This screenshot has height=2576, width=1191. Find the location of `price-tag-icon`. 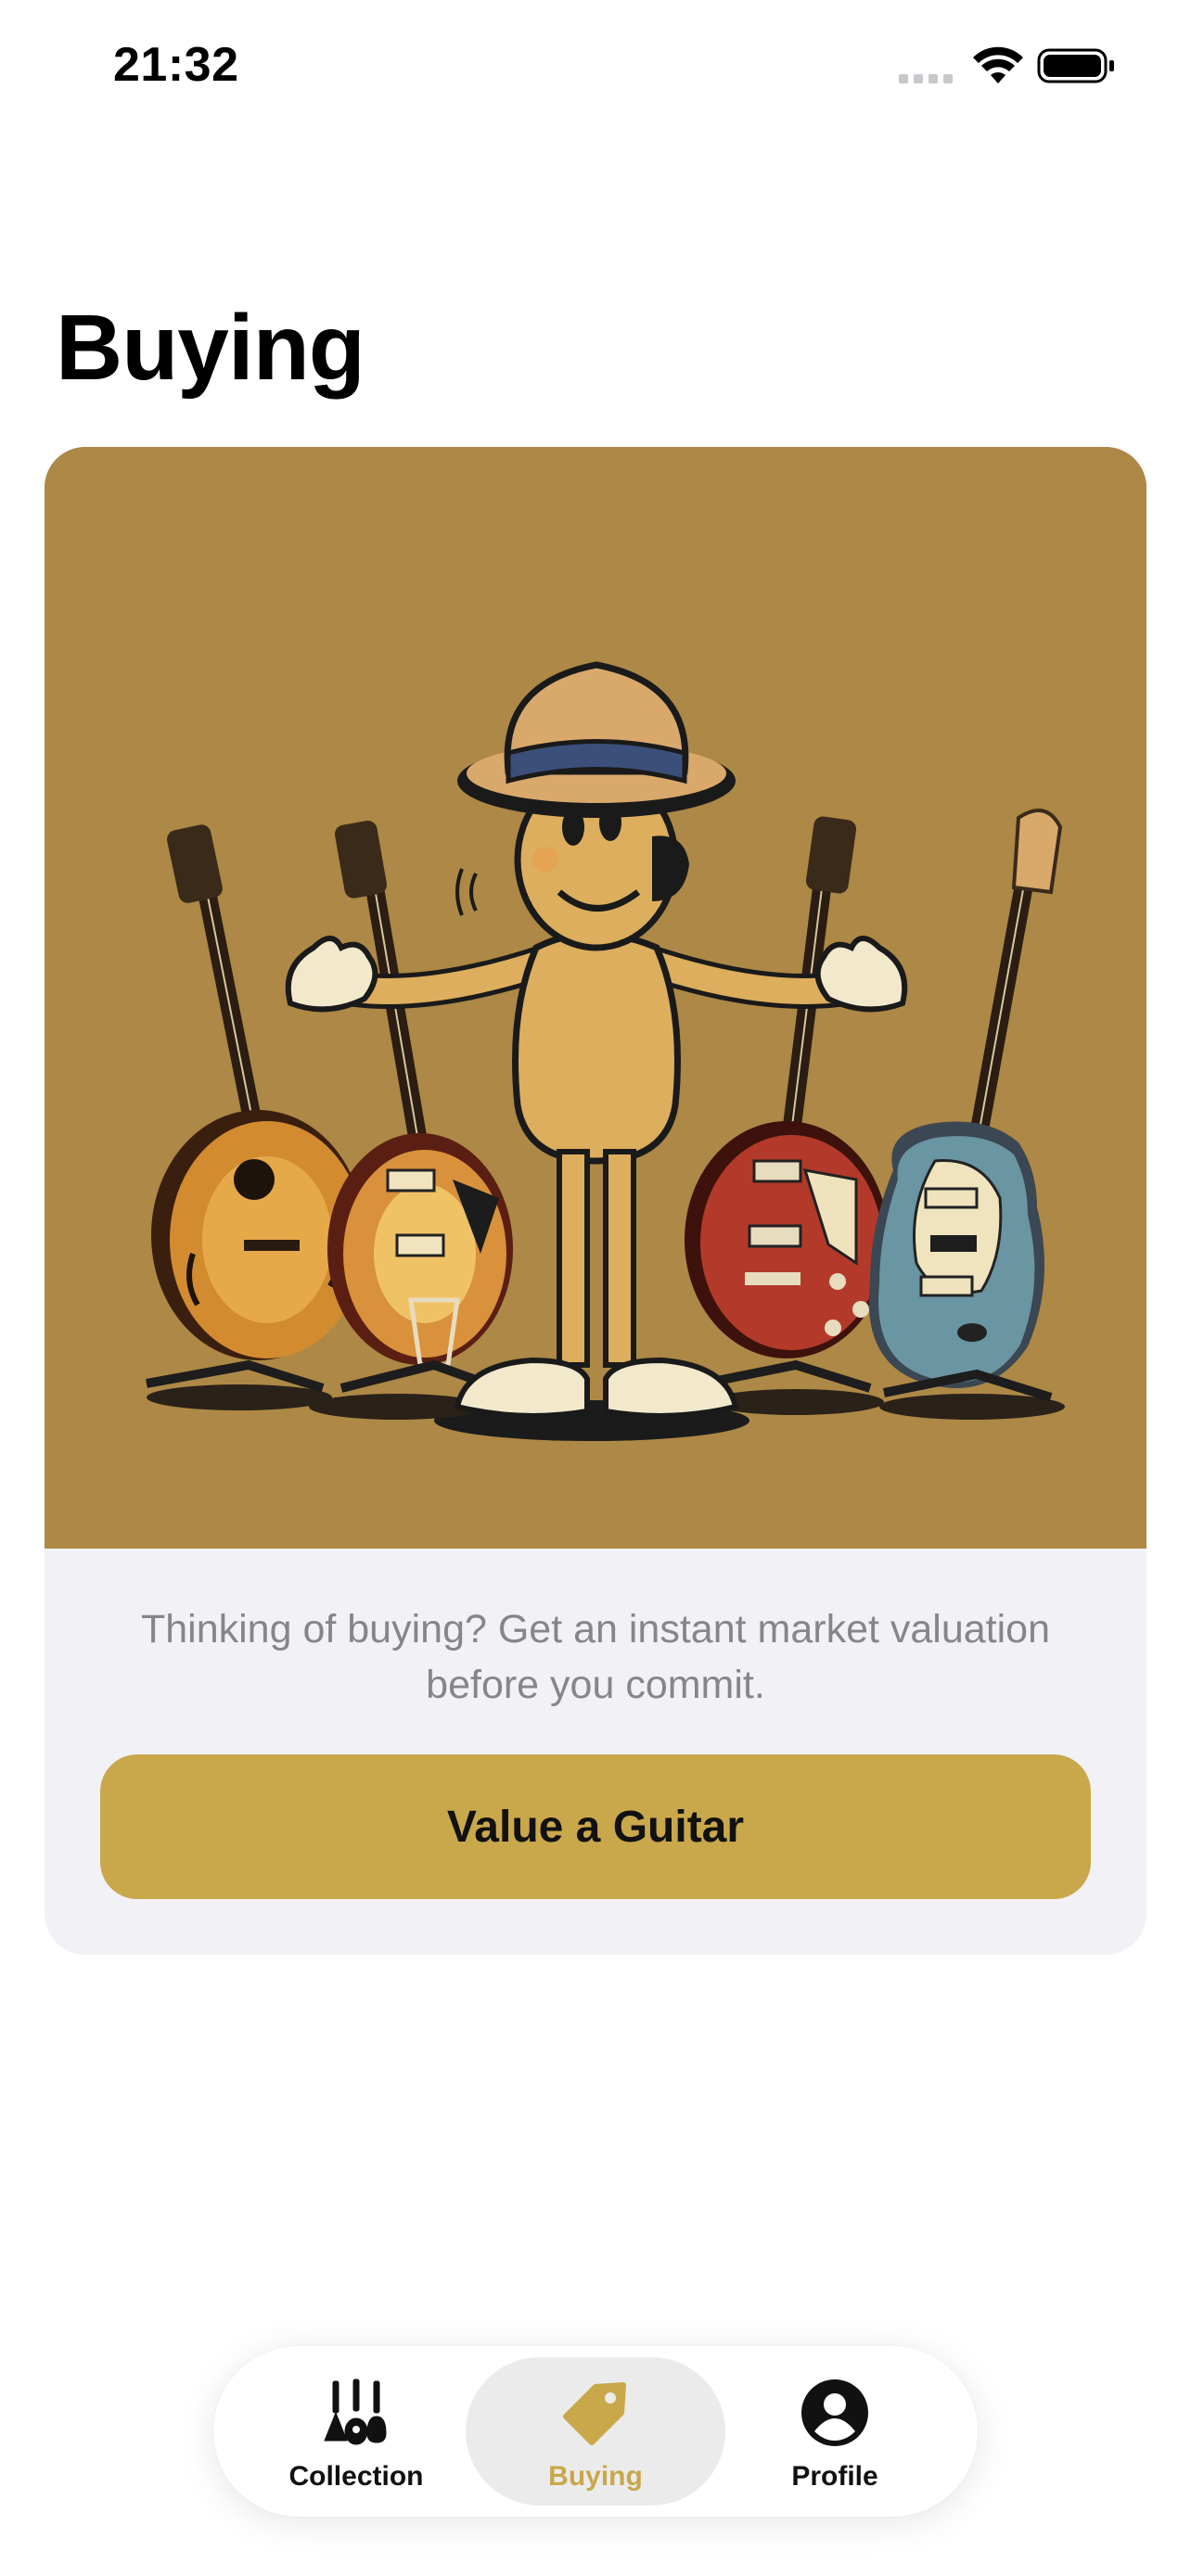

price-tag-icon is located at coordinates (594, 2413).